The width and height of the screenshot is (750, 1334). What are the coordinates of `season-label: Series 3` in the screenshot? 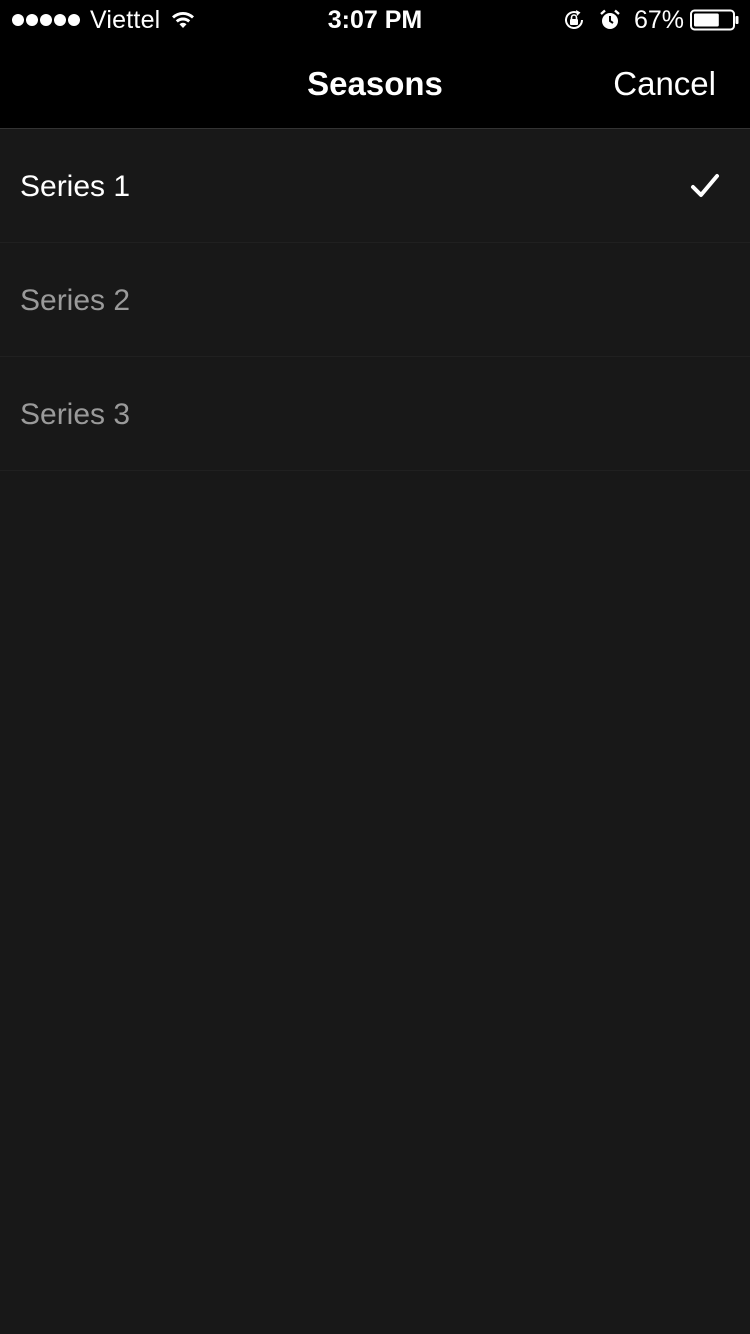 It's located at (75, 414).